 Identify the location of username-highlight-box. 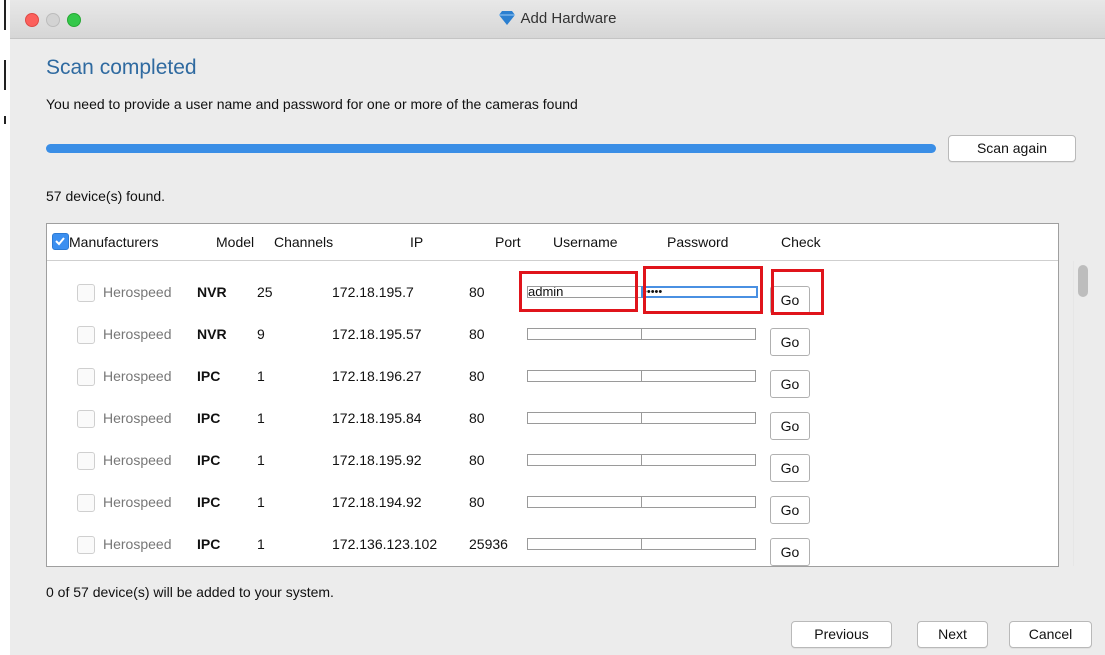
(578, 291).